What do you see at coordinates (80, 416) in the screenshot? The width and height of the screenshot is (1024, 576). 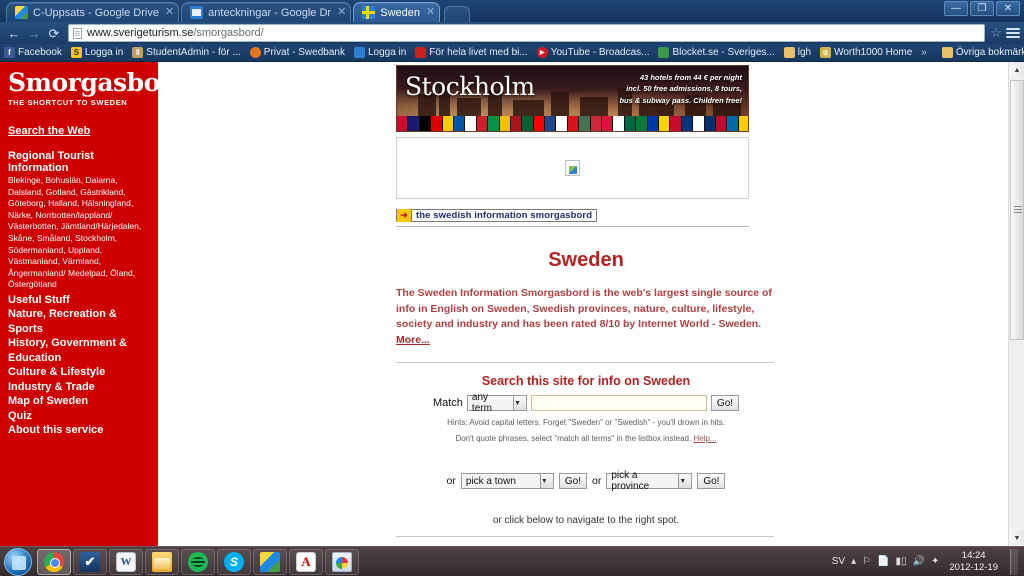 I see `sidebar-item-quiz: Quiz` at bounding box center [80, 416].